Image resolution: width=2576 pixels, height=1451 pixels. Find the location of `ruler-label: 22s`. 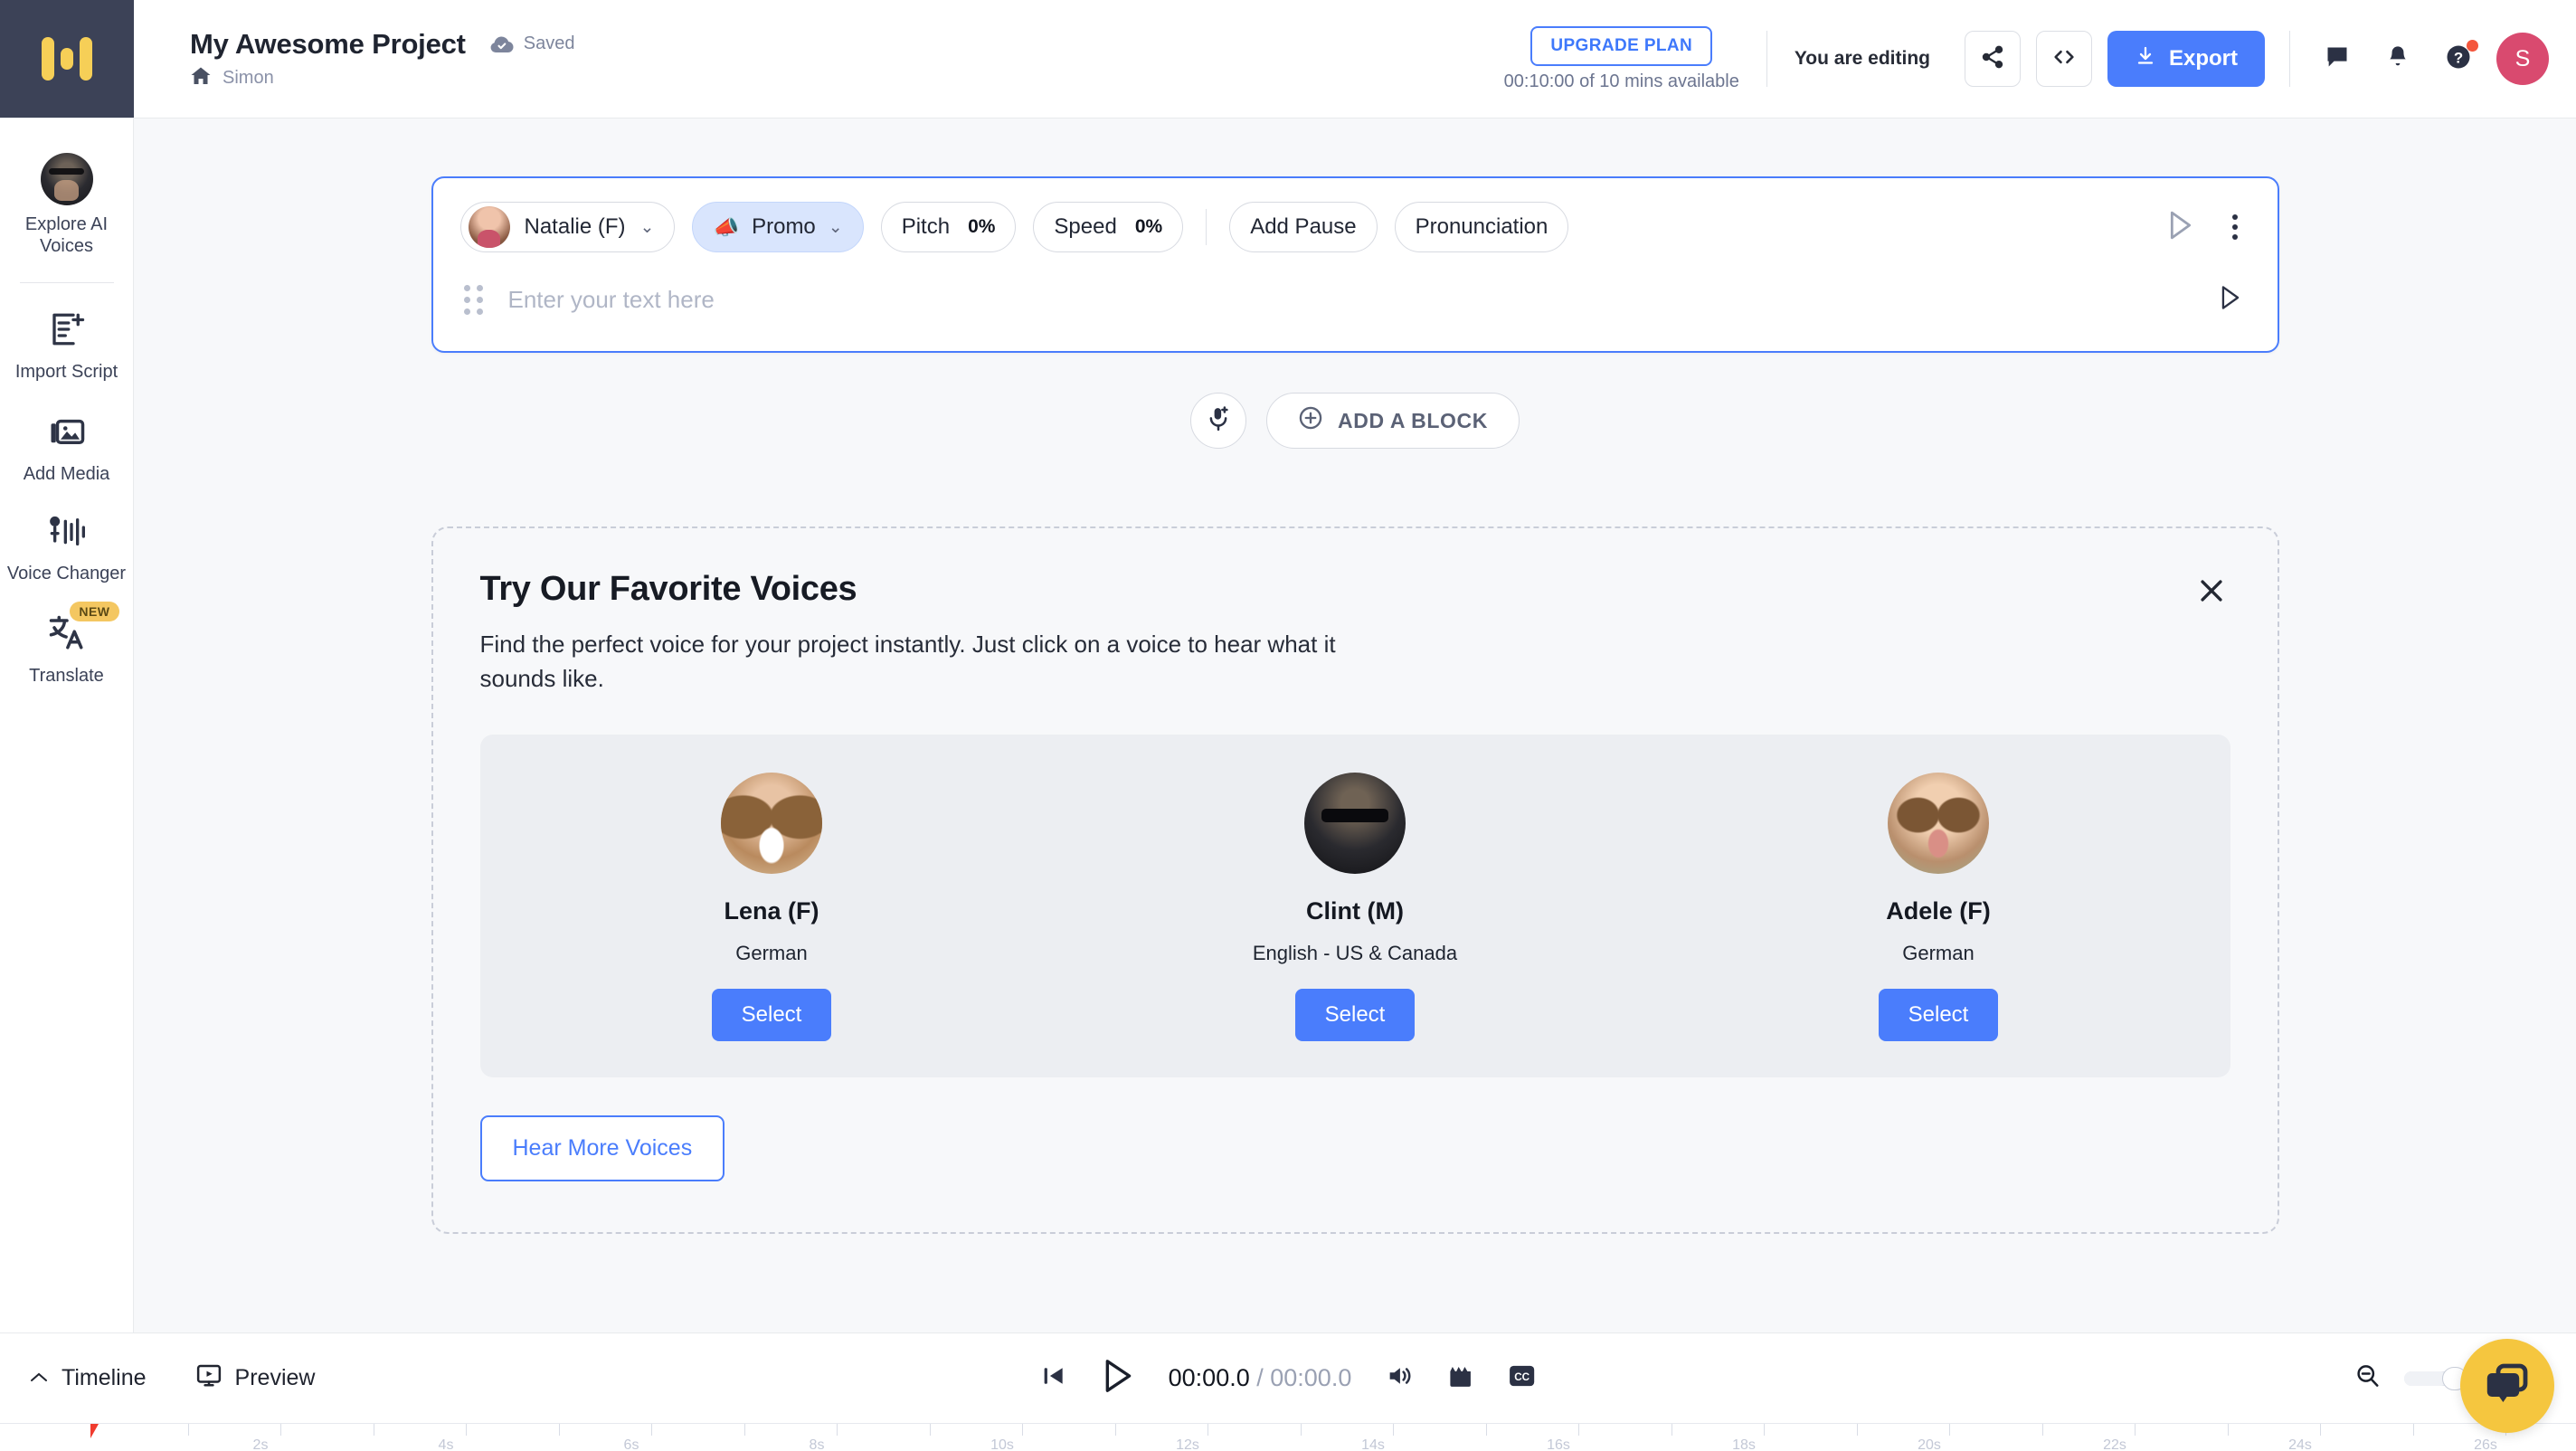

ruler-label: 22s is located at coordinates (2115, 1444).